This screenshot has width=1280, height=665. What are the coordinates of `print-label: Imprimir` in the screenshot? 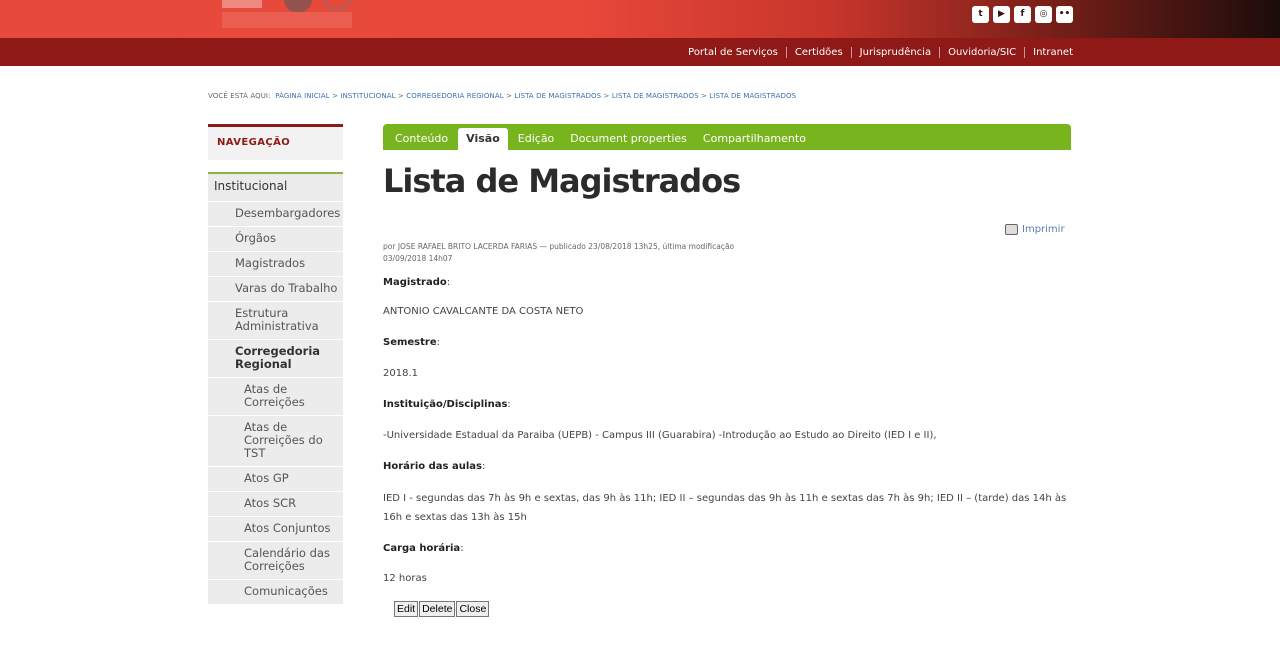 It's located at (1043, 229).